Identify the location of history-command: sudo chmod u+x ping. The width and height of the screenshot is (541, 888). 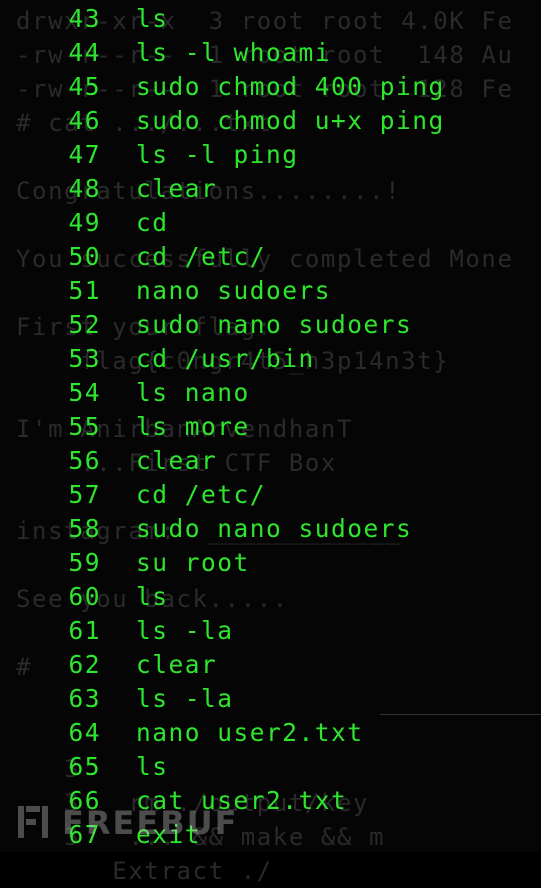
(290, 120).